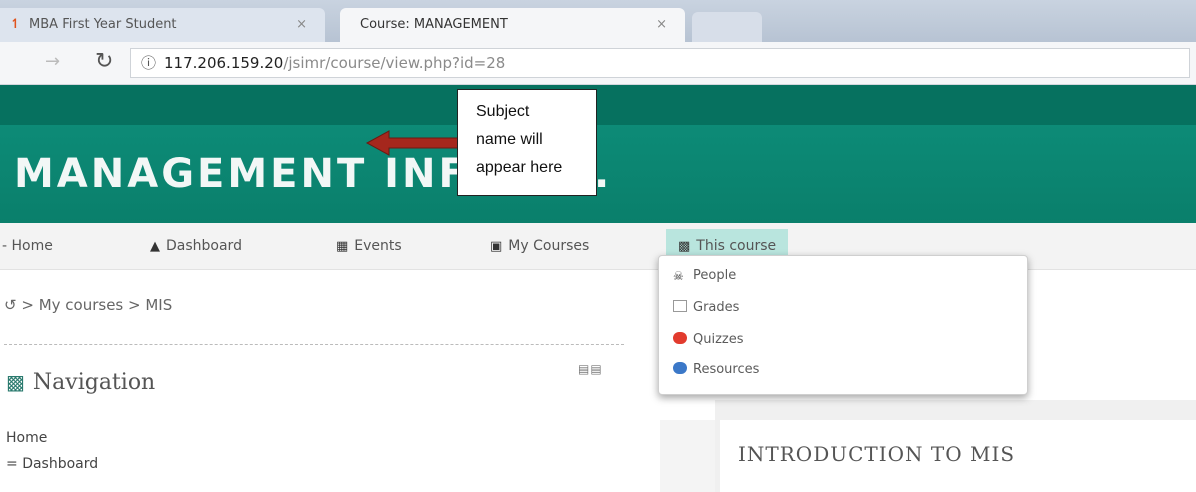 This screenshot has height=492, width=1196. I want to click on url-path: /jsimr/course/view.php?id=28, so click(394, 63).